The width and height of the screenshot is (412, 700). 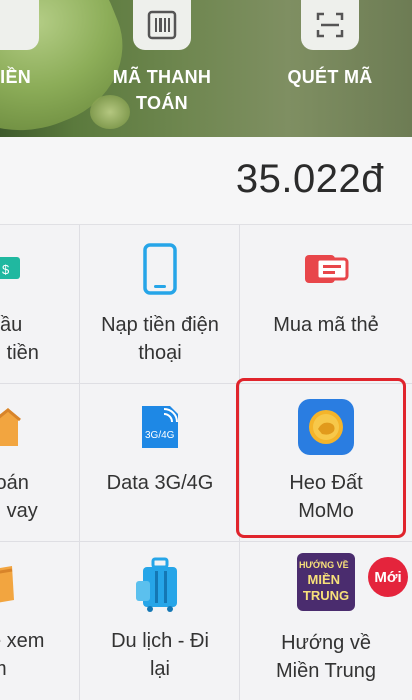 I want to click on luggage-icon, so click(x=160, y=585).